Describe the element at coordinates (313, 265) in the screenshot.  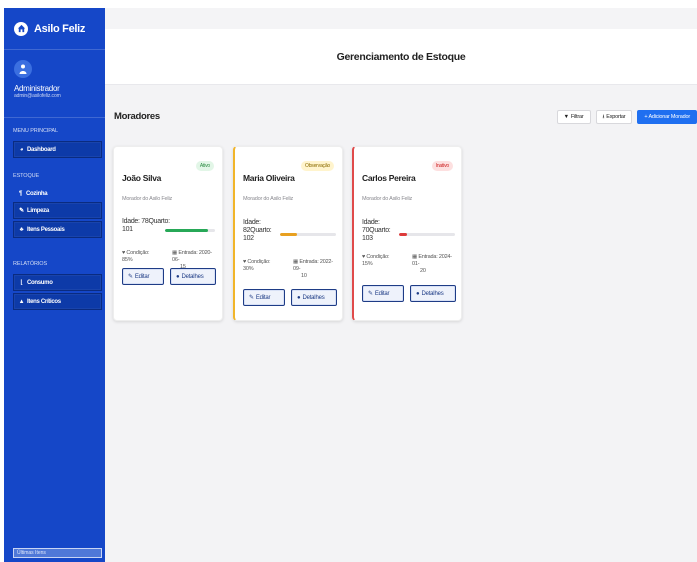
I see `entry-label: Entrada: 2022-09-` at that location.